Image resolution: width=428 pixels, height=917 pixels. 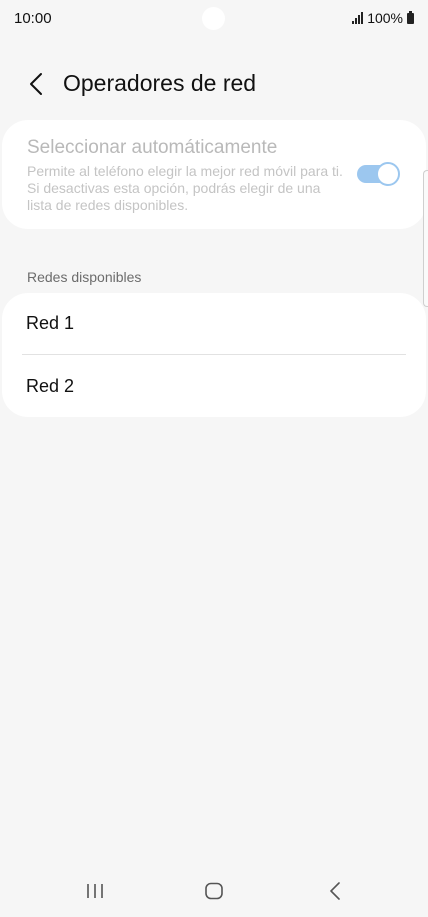 I want to click on network-item-label: Red 1, so click(x=50, y=323).